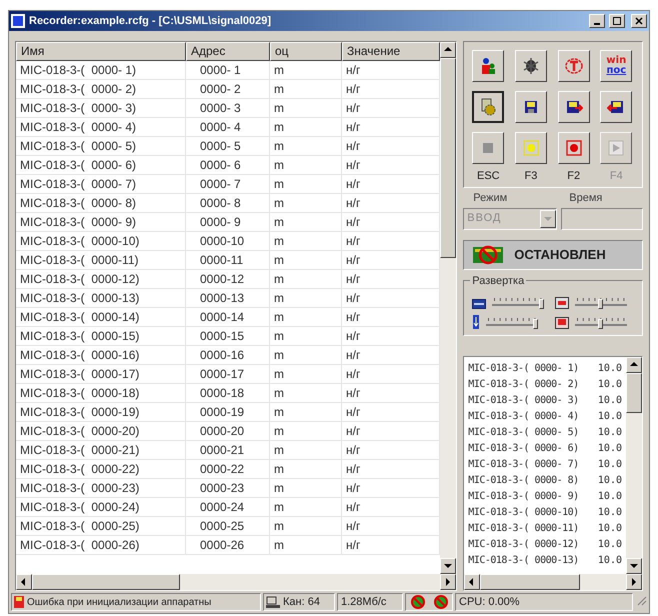 The width and height of the screenshot is (658, 616). What do you see at coordinates (523, 561) in the screenshot?
I see `list-item-name: MIC-018-3-( 0000-13)` at bounding box center [523, 561].